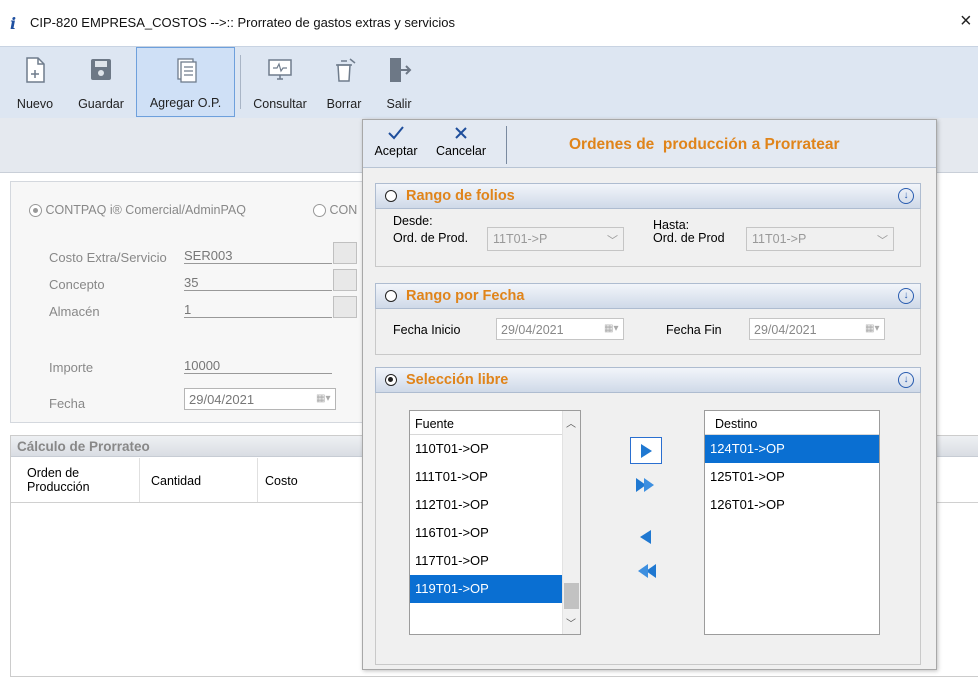 Image resolution: width=978 pixels, height=677 pixels. What do you see at coordinates (431, 238) in the screenshot?
I see `ord-prod-from-label: Ord. de Prod.` at bounding box center [431, 238].